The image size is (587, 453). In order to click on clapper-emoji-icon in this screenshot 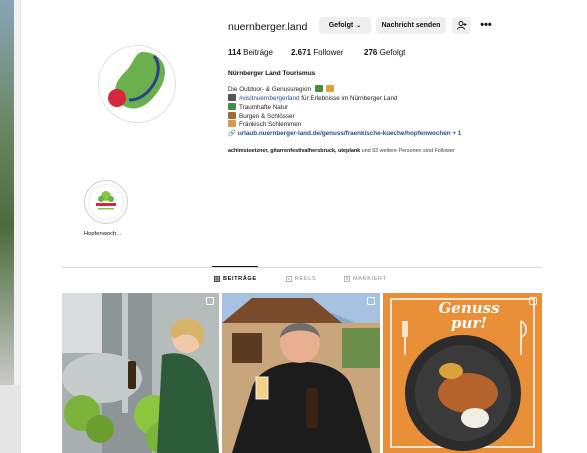, I will do `click(232, 97)`.